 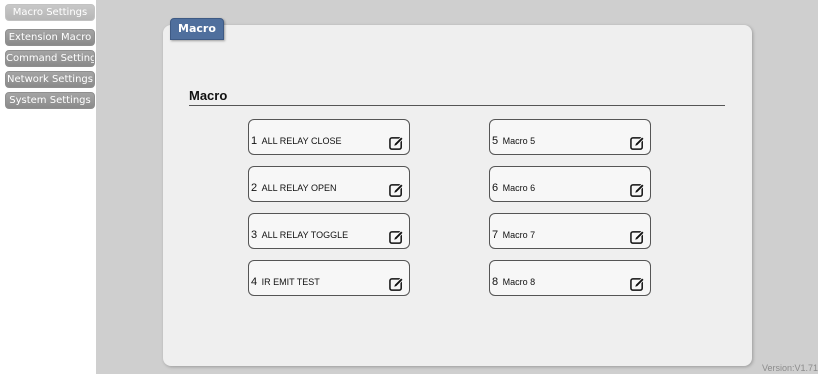 What do you see at coordinates (329, 278) in the screenshot?
I see `macro-button-4: 4 IR EMIT TEST` at bounding box center [329, 278].